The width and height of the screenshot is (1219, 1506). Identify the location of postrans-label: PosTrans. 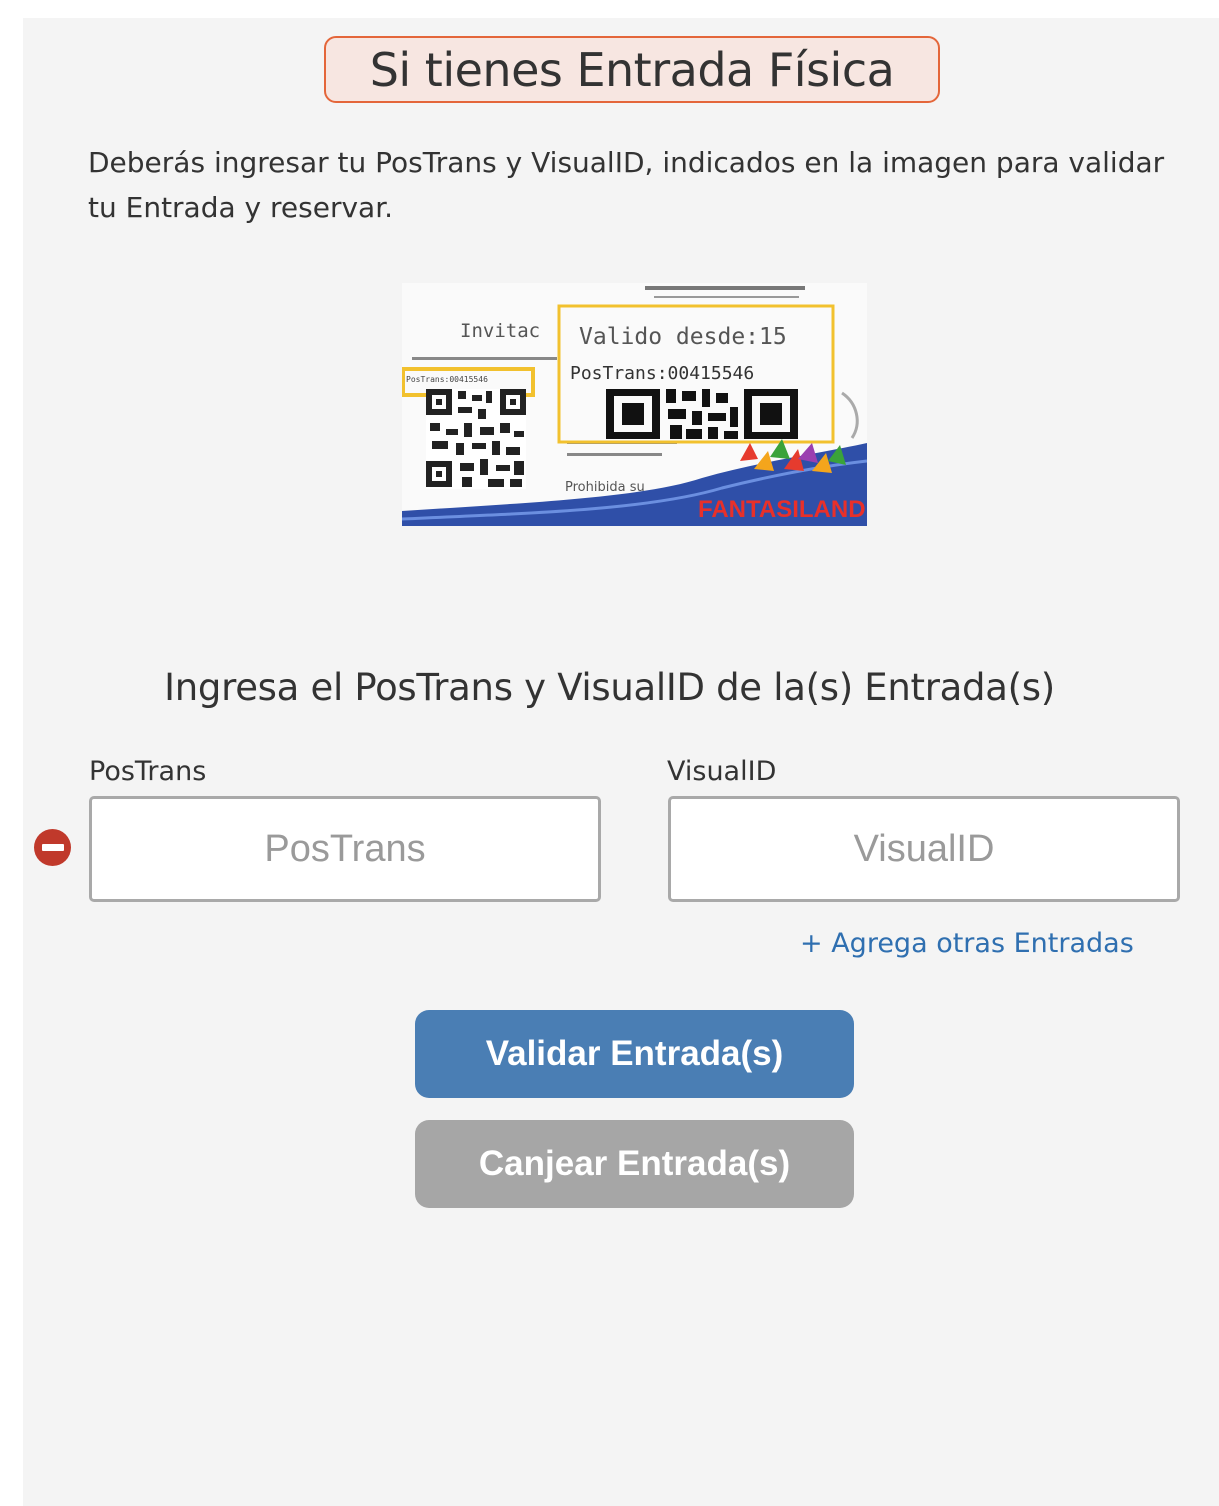
(148, 771).